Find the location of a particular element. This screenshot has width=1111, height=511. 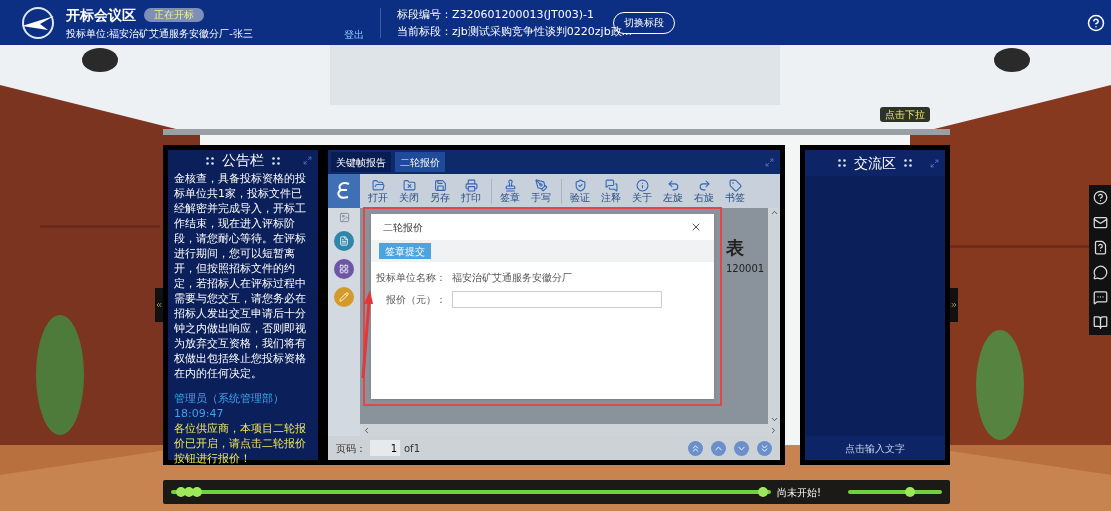

toolbar-button: 手写 is located at coordinates (541, 191).